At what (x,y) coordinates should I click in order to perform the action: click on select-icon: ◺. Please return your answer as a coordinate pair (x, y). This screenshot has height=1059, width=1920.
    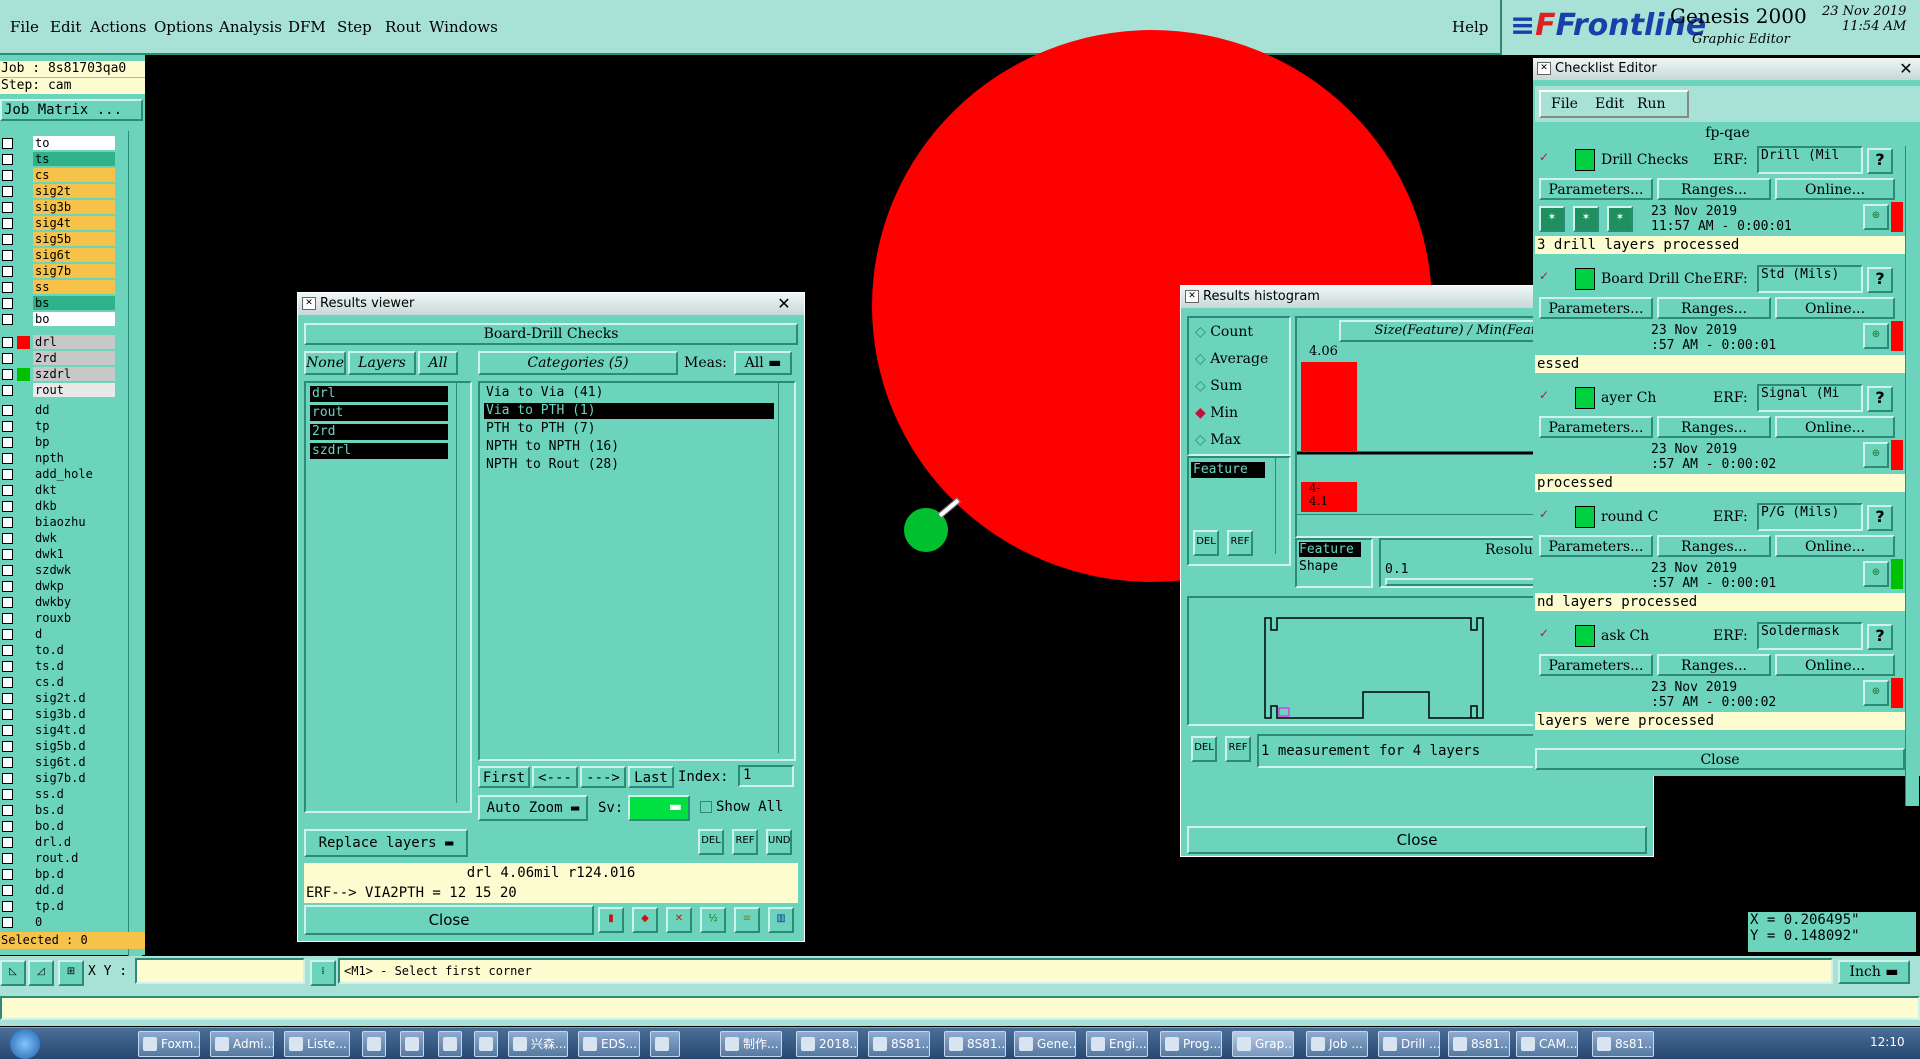
    Looking at the image, I should click on (13, 973).